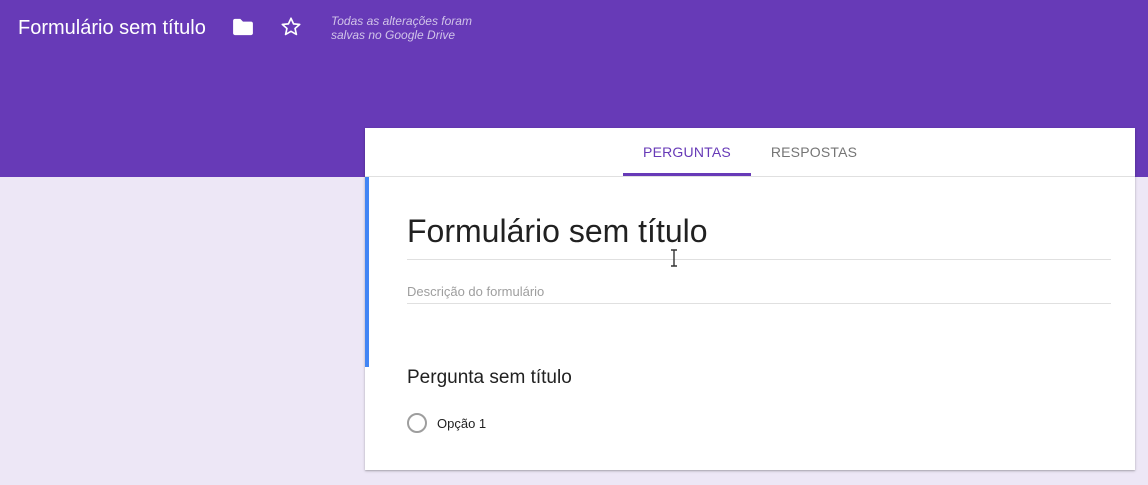  I want to click on focus-accent-bar, so click(367, 272).